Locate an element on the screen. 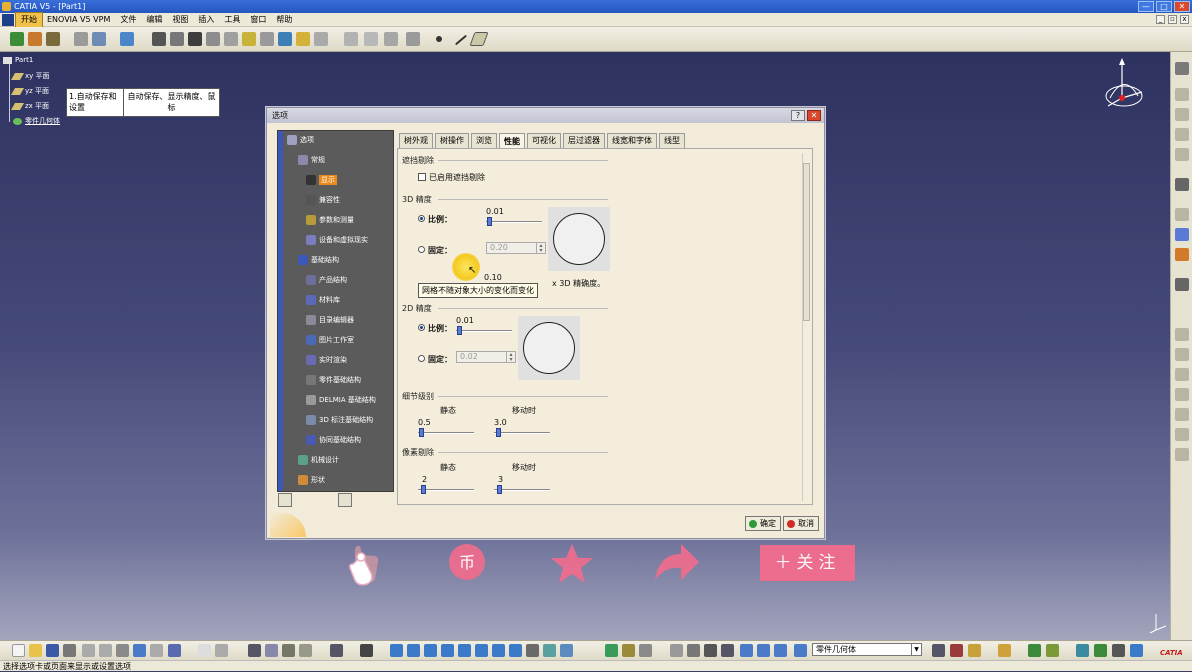  pocket-icon is located at coordinates (231, 39).